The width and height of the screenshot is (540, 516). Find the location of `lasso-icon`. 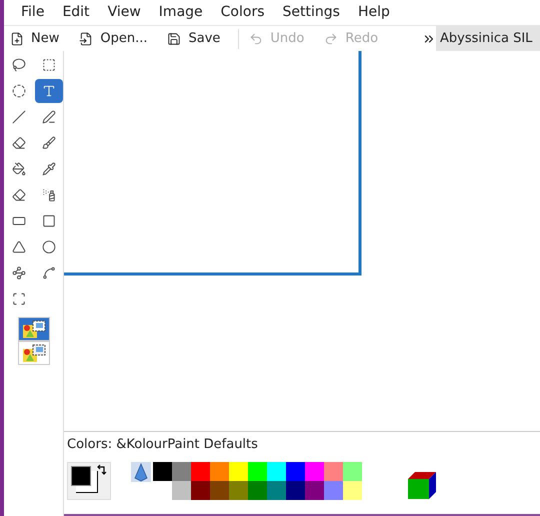

lasso-icon is located at coordinates (19, 65).